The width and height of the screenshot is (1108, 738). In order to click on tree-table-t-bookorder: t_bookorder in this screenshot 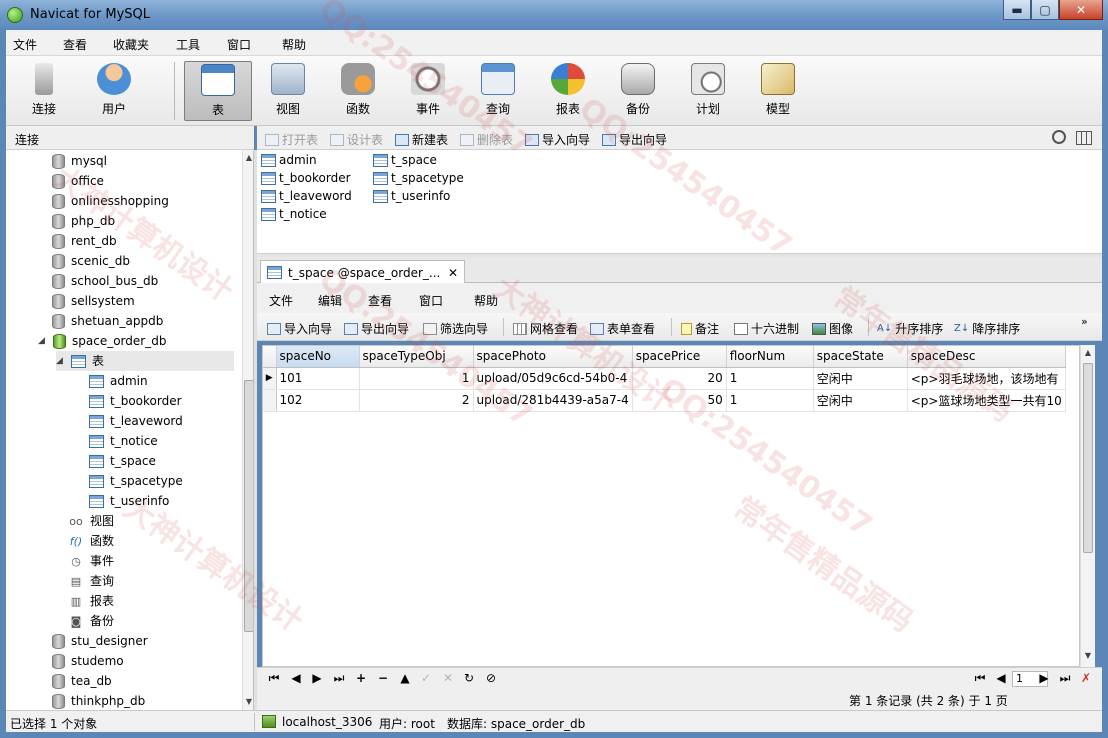, I will do `click(135, 401)`.